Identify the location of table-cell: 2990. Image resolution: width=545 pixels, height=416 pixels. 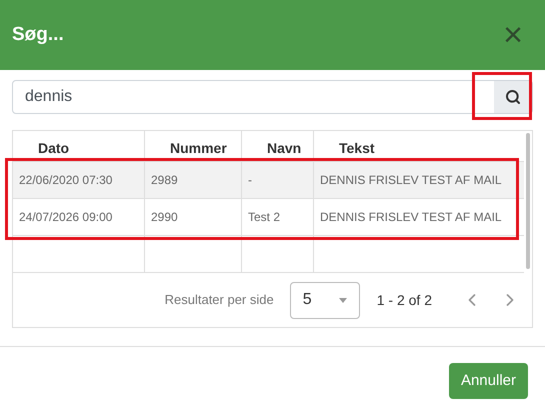
(192, 217).